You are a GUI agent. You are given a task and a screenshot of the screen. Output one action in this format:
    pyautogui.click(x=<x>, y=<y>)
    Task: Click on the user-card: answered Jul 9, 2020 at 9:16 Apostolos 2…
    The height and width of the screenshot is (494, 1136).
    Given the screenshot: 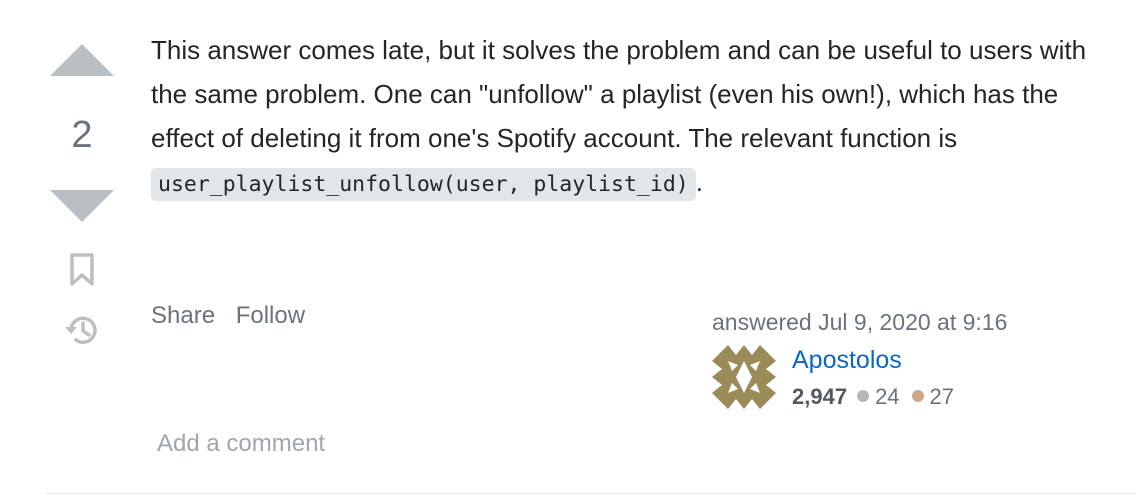 What is the action you would take?
    pyautogui.click(x=912, y=357)
    